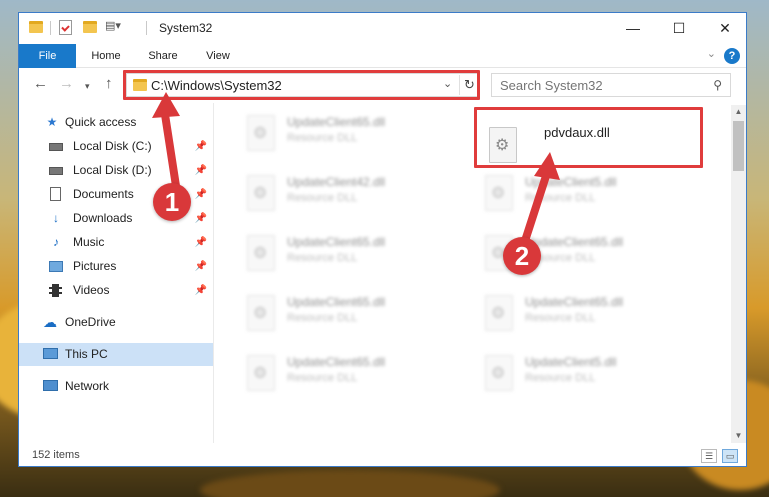  Describe the element at coordinates (56, 455) in the screenshot. I see `item-count: 152 items` at that location.